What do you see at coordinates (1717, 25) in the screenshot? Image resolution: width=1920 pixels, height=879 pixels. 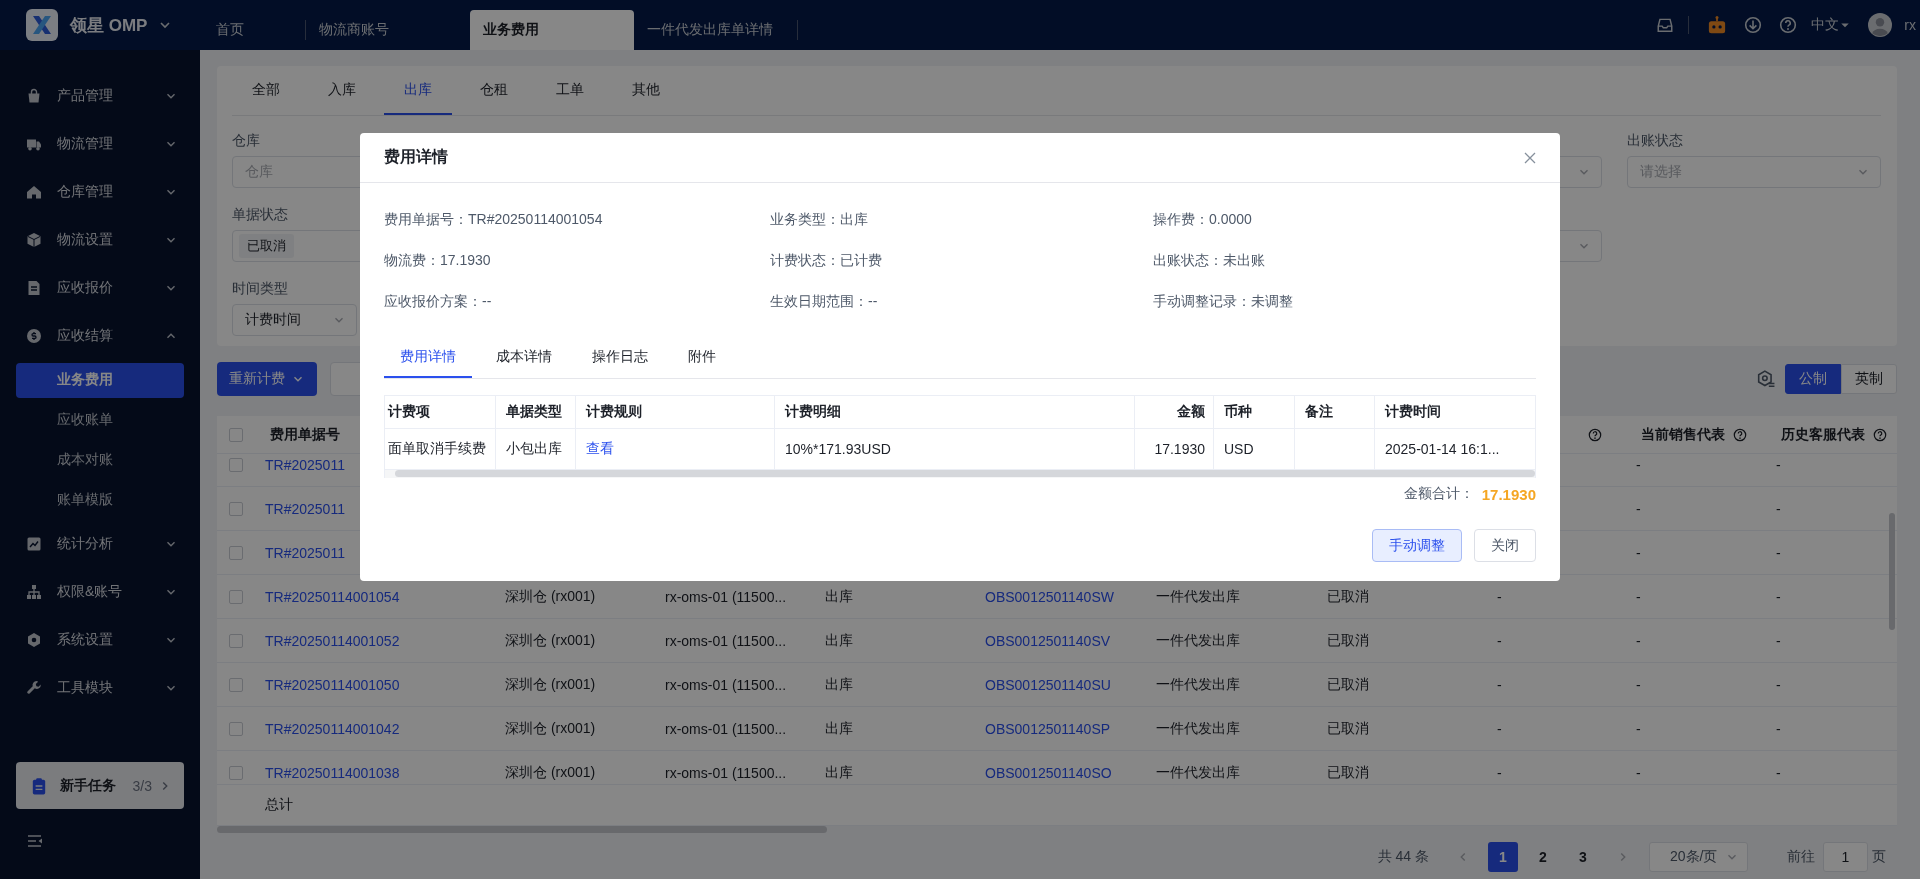 I see `robot-icon` at bounding box center [1717, 25].